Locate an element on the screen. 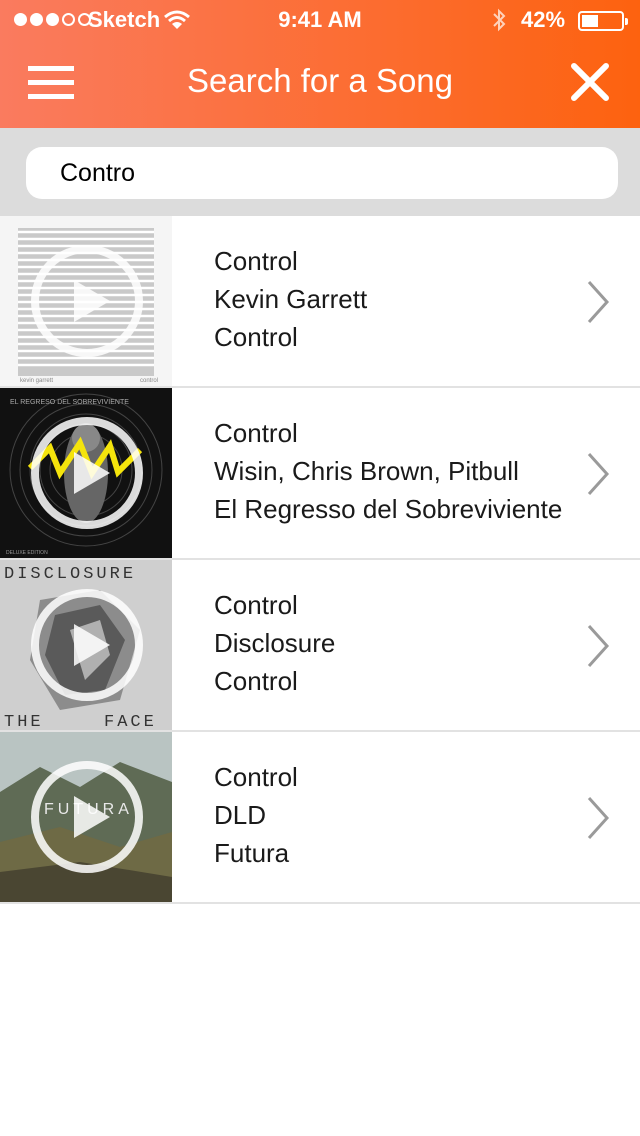  song-artist: Kevin Garrett is located at coordinates (291, 299).